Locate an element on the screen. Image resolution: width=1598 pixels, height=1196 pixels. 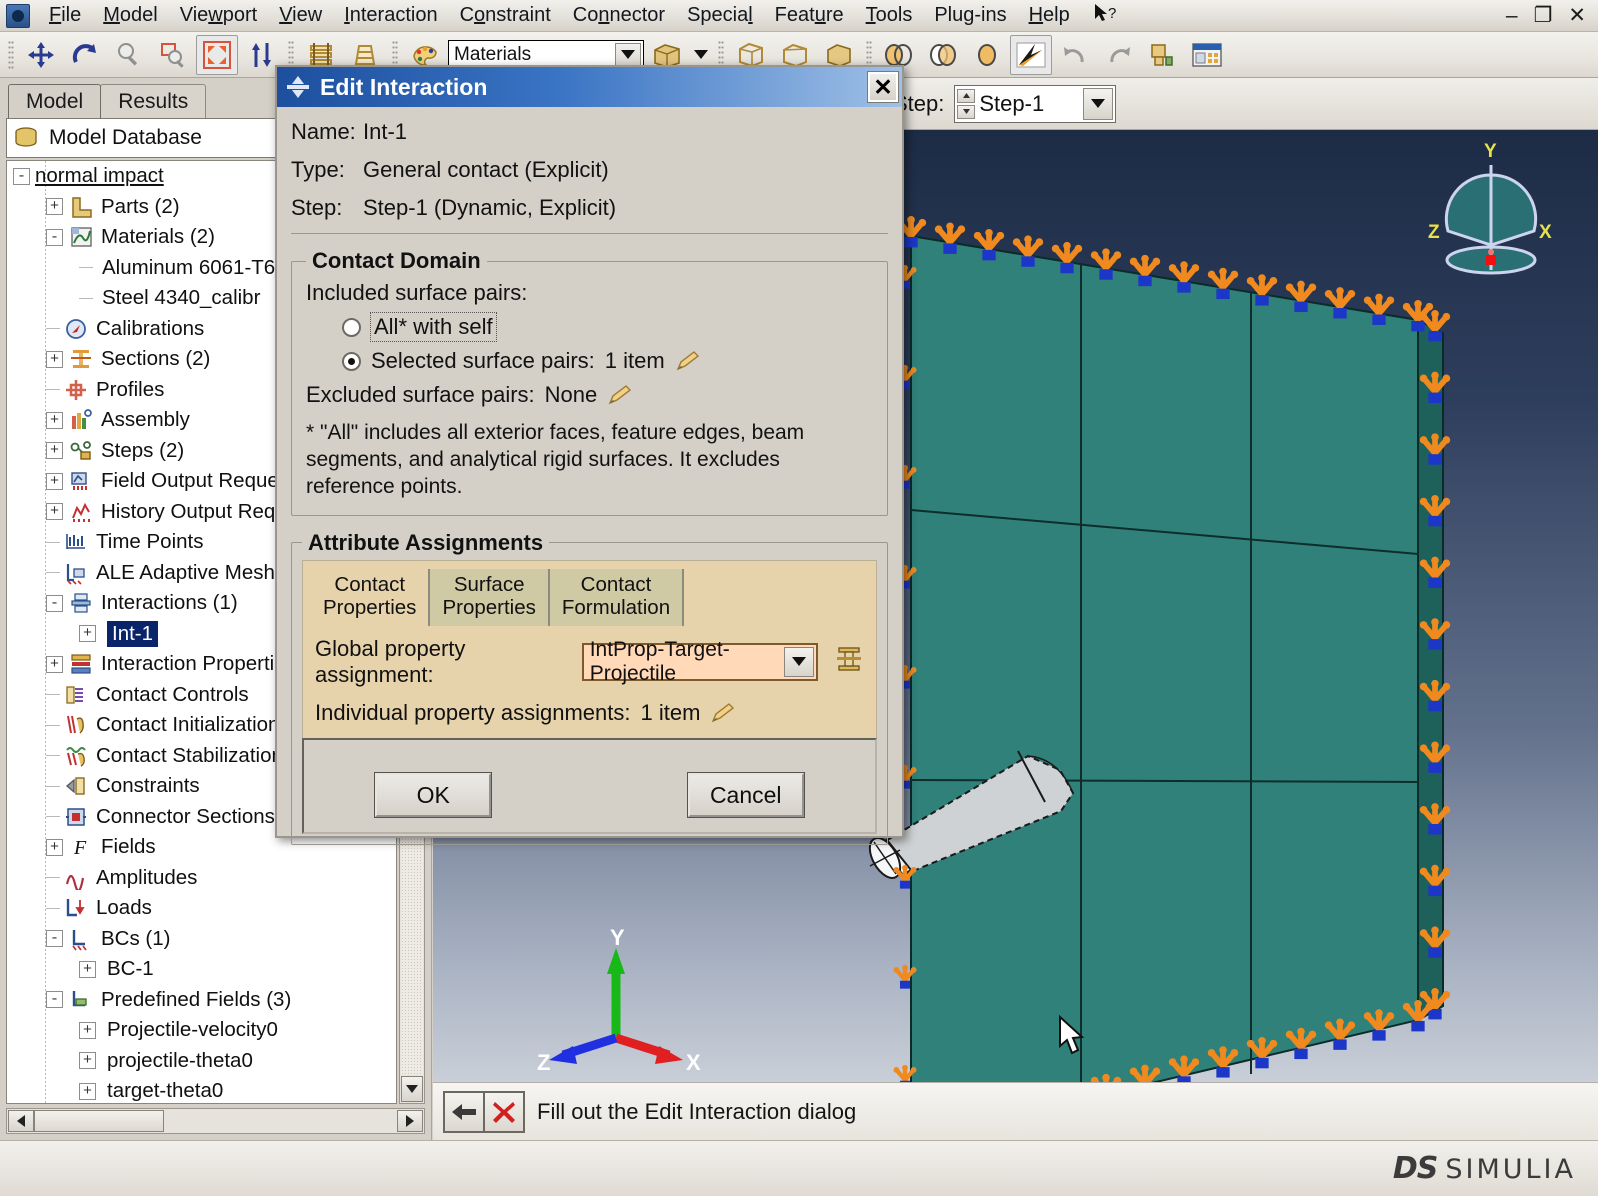
cancel-x-icon is located at coordinates (504, 1111).